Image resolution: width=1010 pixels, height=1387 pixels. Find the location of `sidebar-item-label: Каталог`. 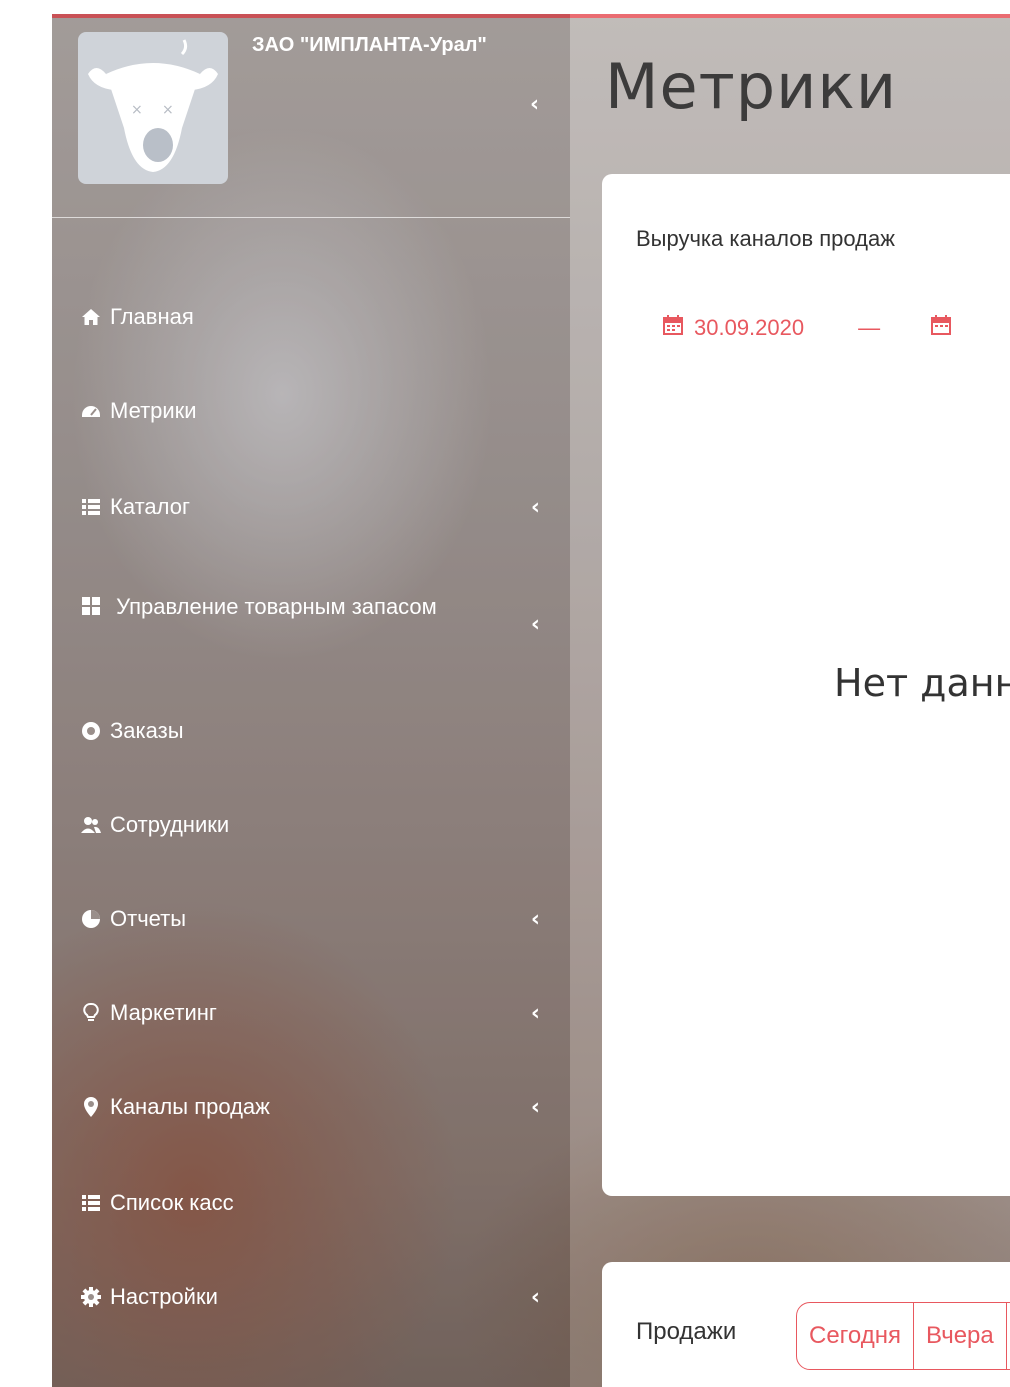

sidebar-item-label: Каталог is located at coordinates (150, 506).